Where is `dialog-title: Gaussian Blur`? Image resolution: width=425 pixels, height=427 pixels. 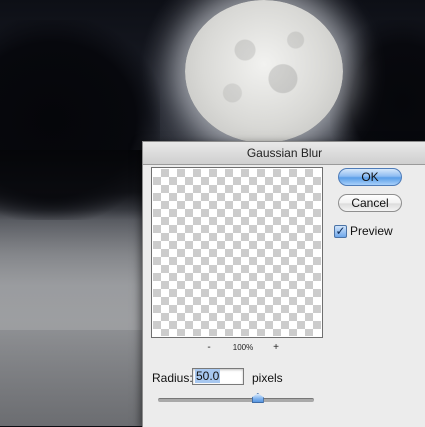 dialog-title: Gaussian Blur is located at coordinates (284, 153).